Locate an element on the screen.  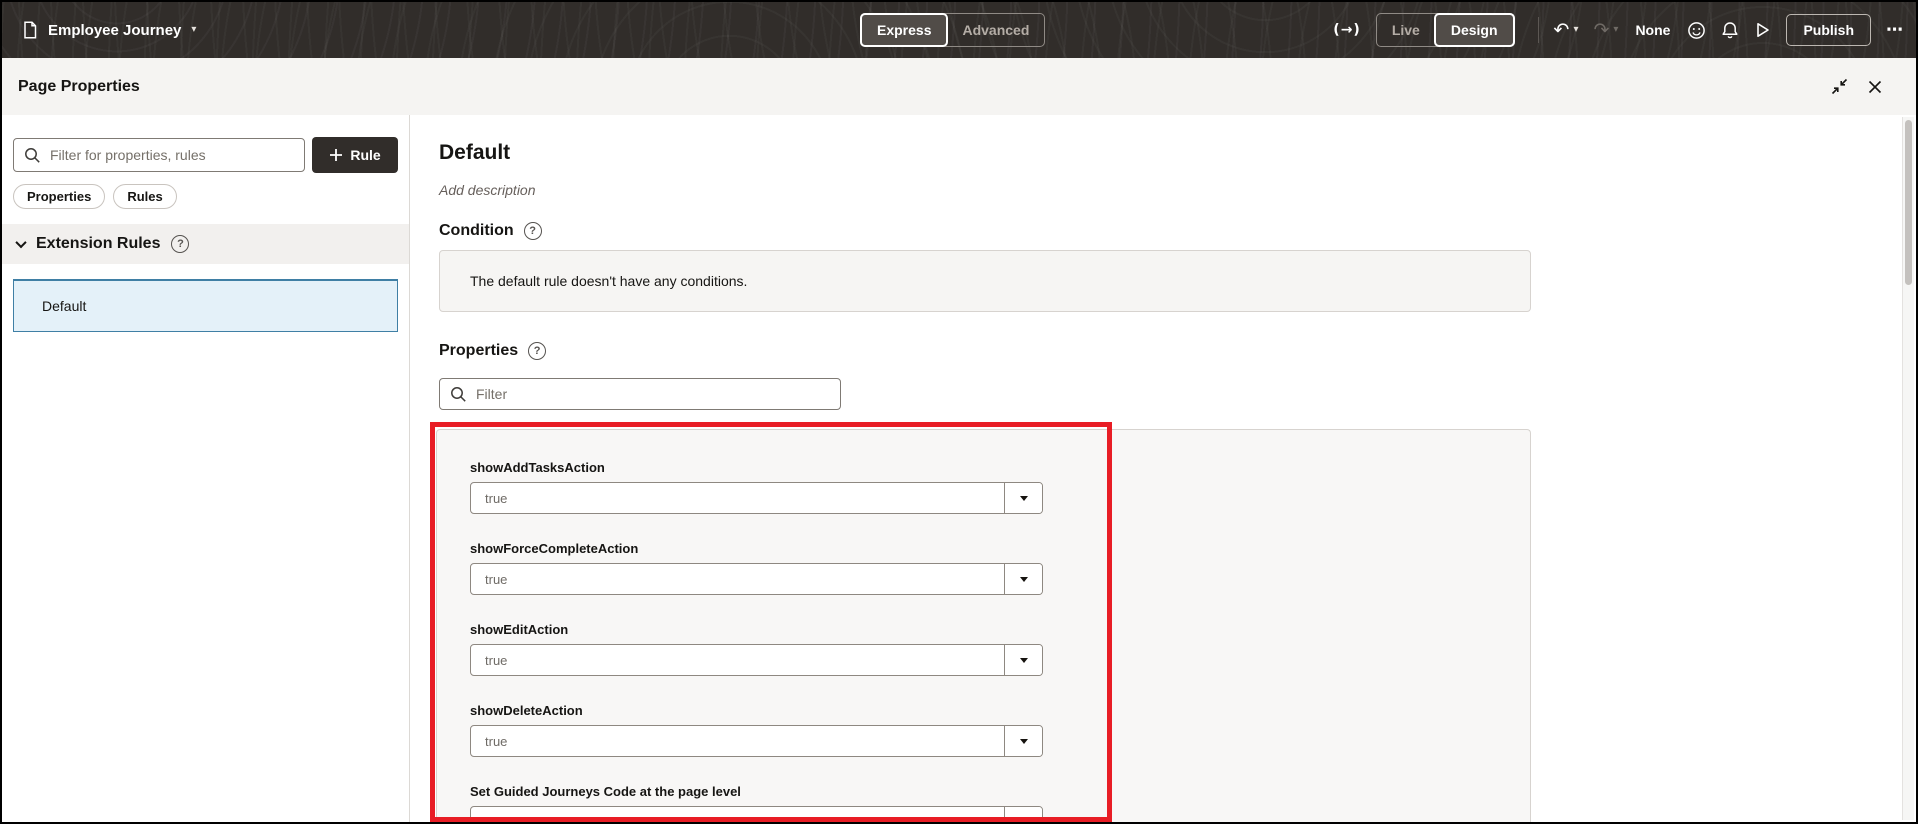
view-toggle: Live Design is located at coordinates (1445, 30).